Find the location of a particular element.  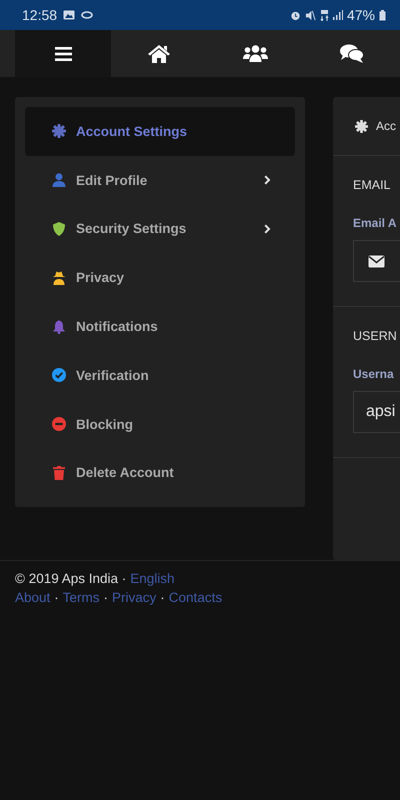

alarm-icon is located at coordinates (295, 15).